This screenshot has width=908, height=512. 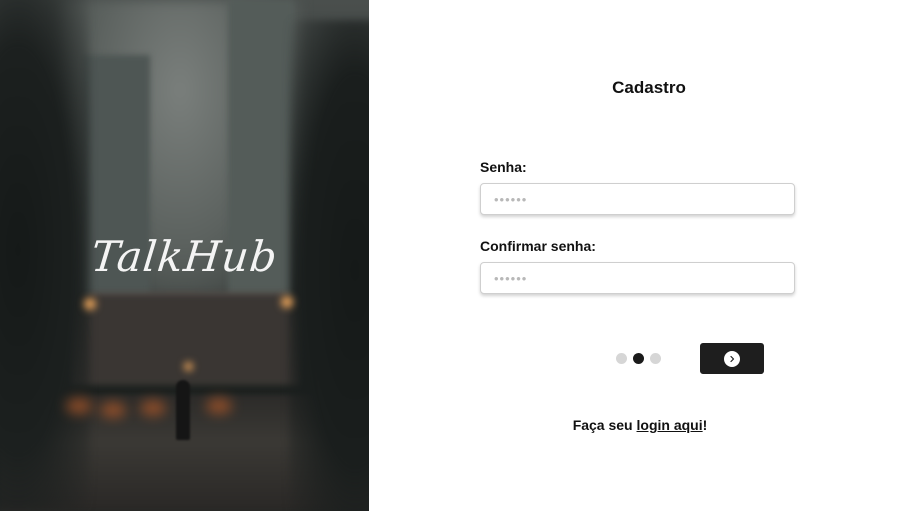 I want to click on page-title: Cadastro, so click(x=649, y=87).